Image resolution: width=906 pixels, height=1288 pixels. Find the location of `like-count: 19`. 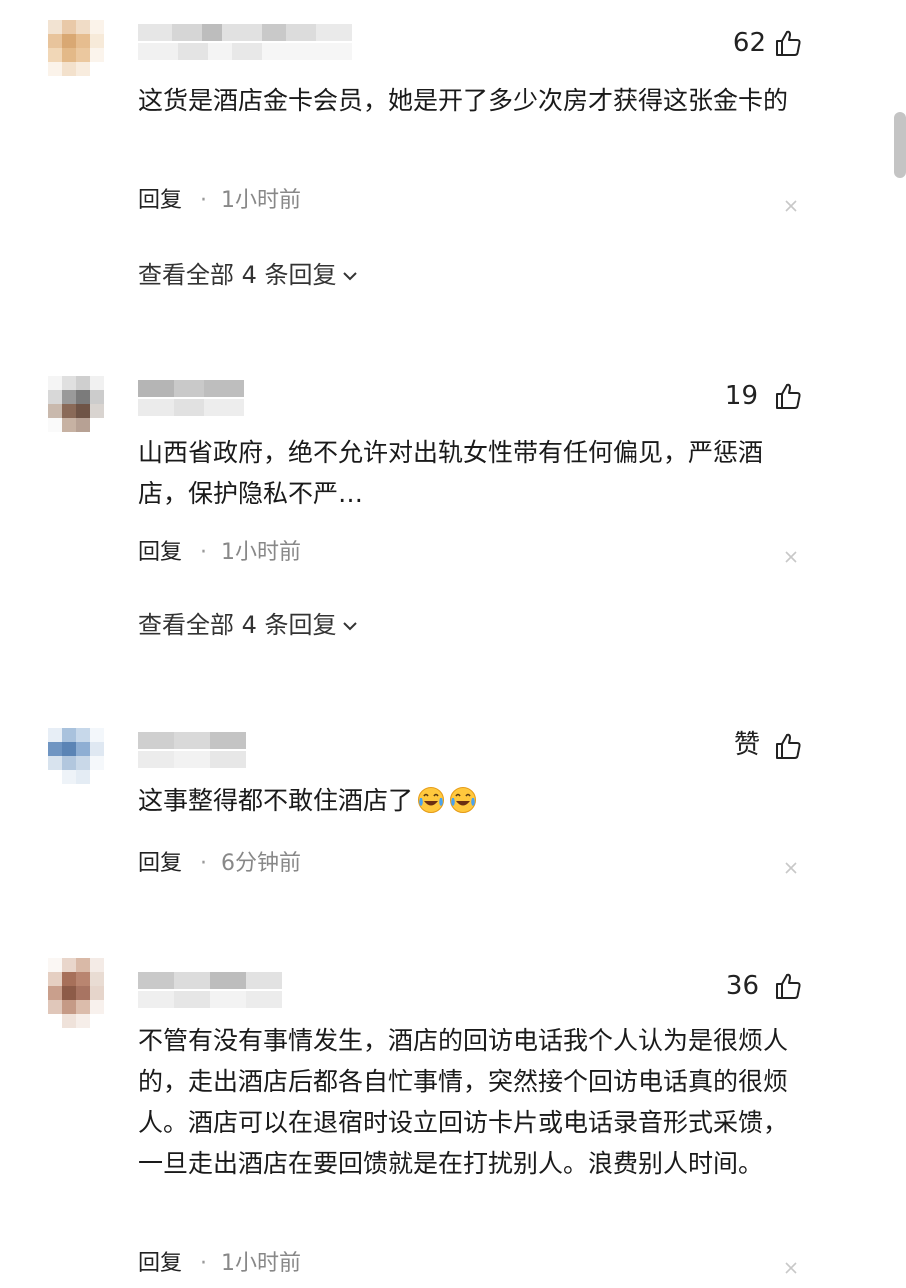

like-count: 19 is located at coordinates (741, 396).